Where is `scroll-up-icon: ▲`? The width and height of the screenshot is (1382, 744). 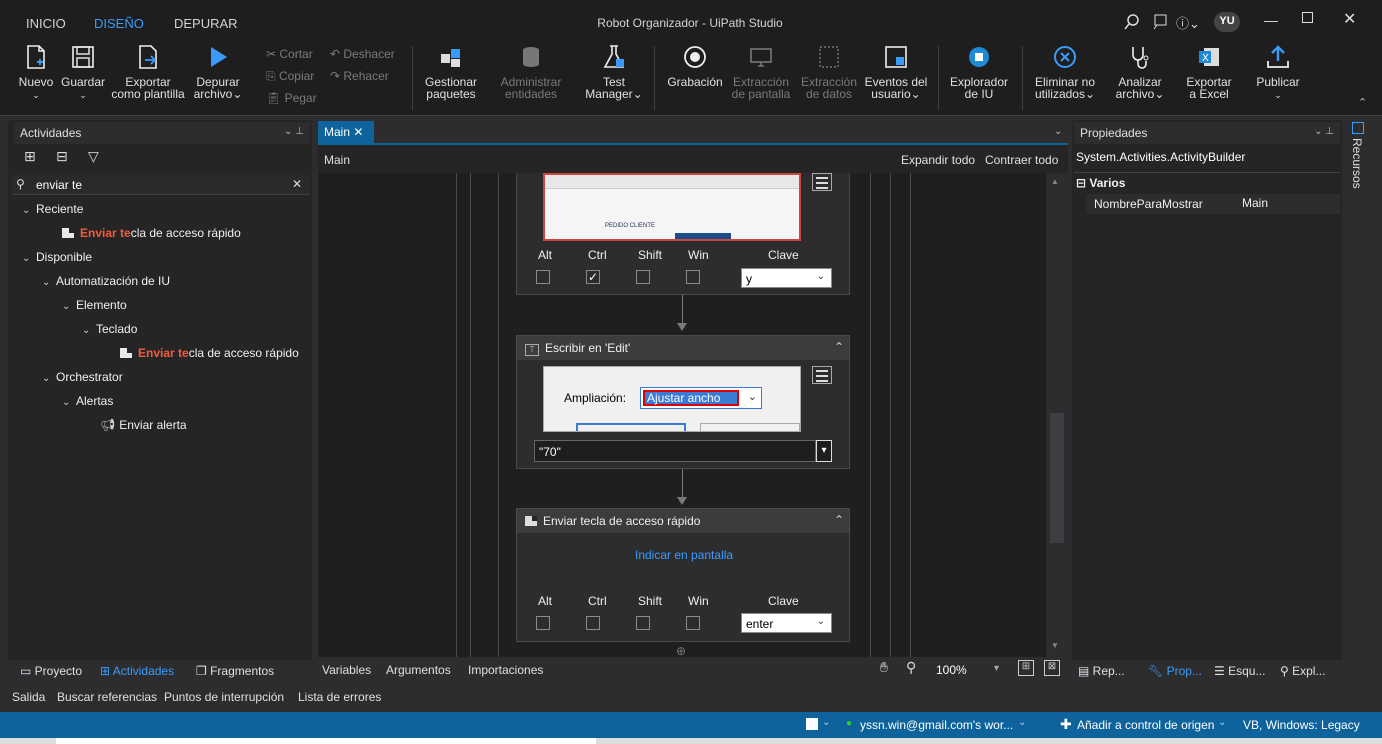
scroll-up-icon: ▲ is located at coordinates (1055, 181).